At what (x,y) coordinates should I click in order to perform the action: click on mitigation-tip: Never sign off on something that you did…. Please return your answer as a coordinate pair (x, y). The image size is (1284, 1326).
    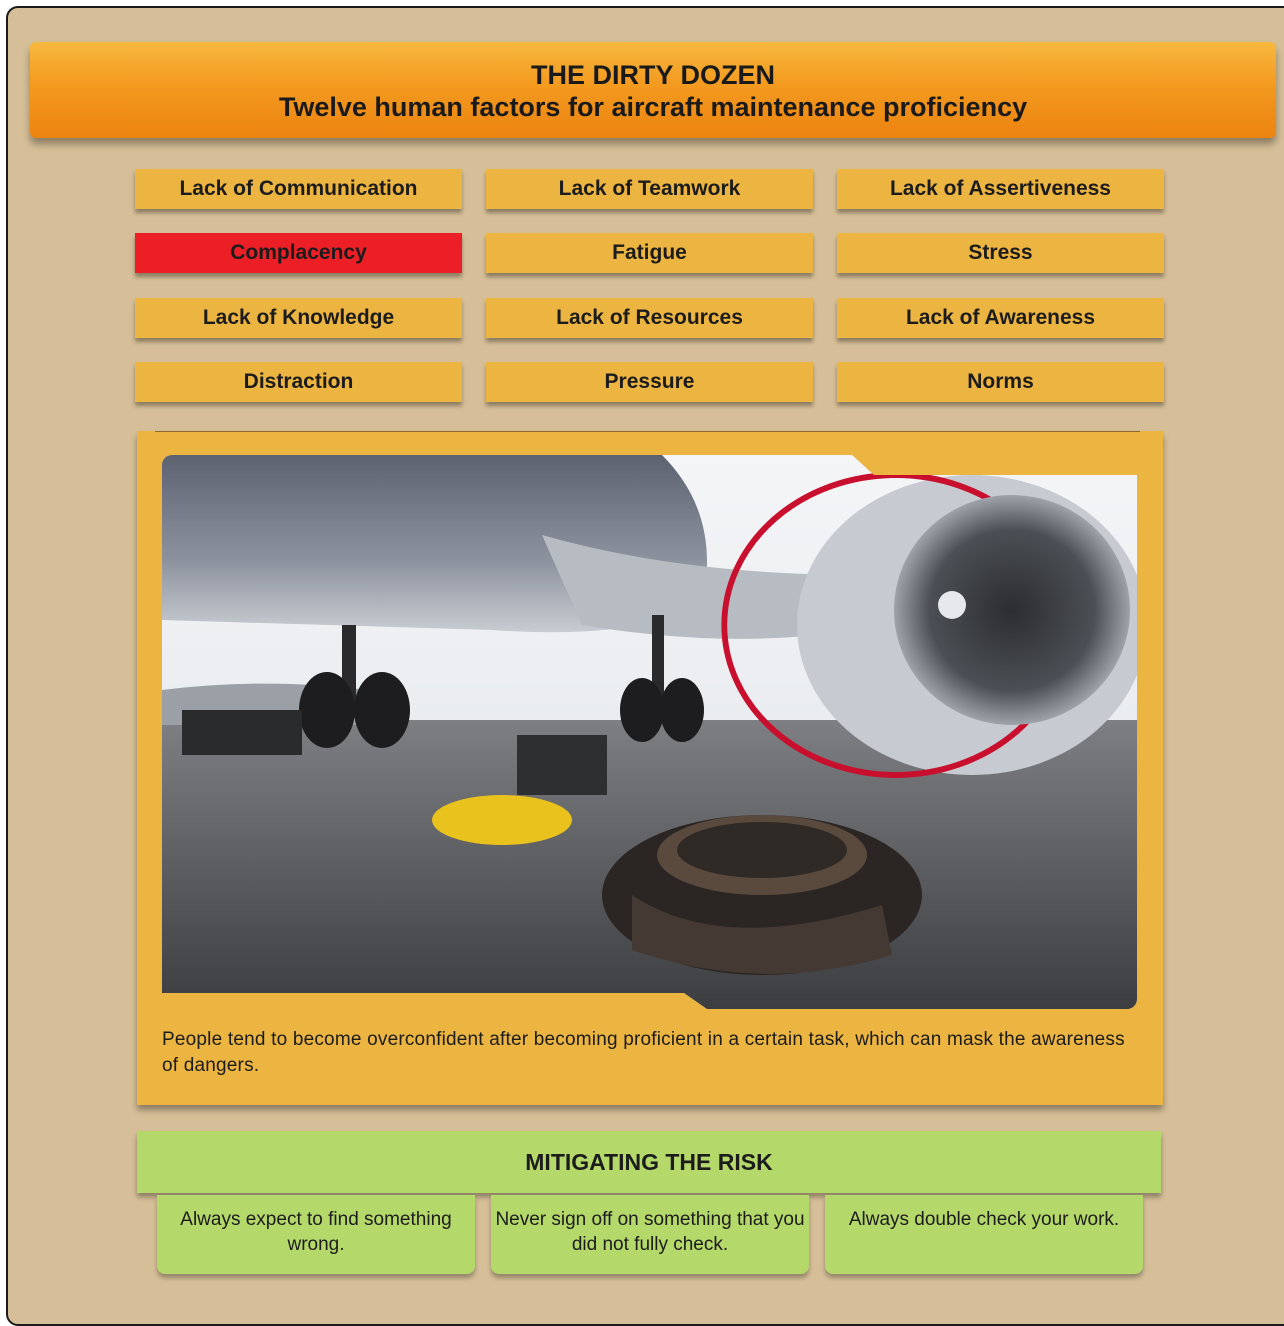
    Looking at the image, I should click on (650, 1234).